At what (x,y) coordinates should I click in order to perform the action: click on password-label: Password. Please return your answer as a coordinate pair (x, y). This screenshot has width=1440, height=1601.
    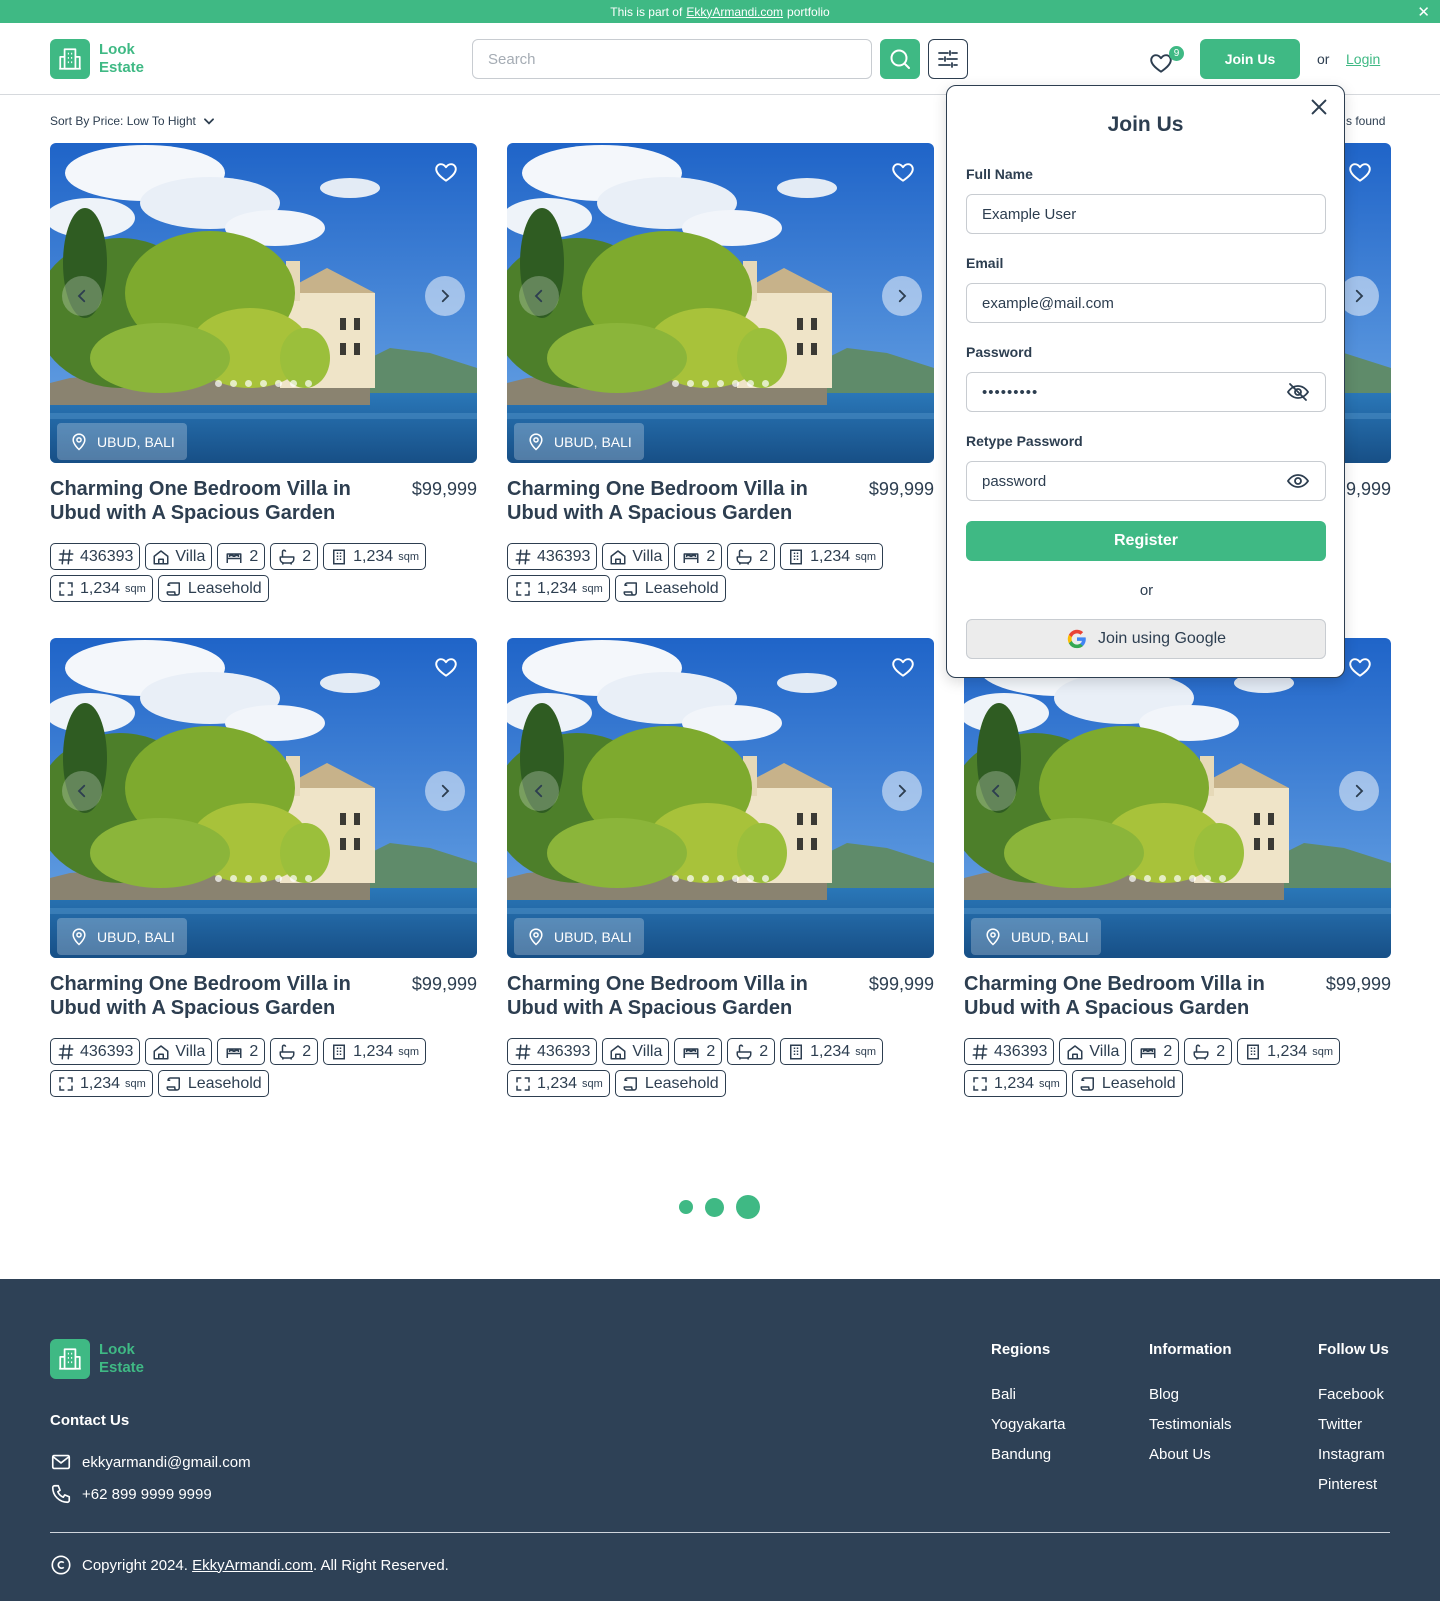
    Looking at the image, I should click on (999, 352).